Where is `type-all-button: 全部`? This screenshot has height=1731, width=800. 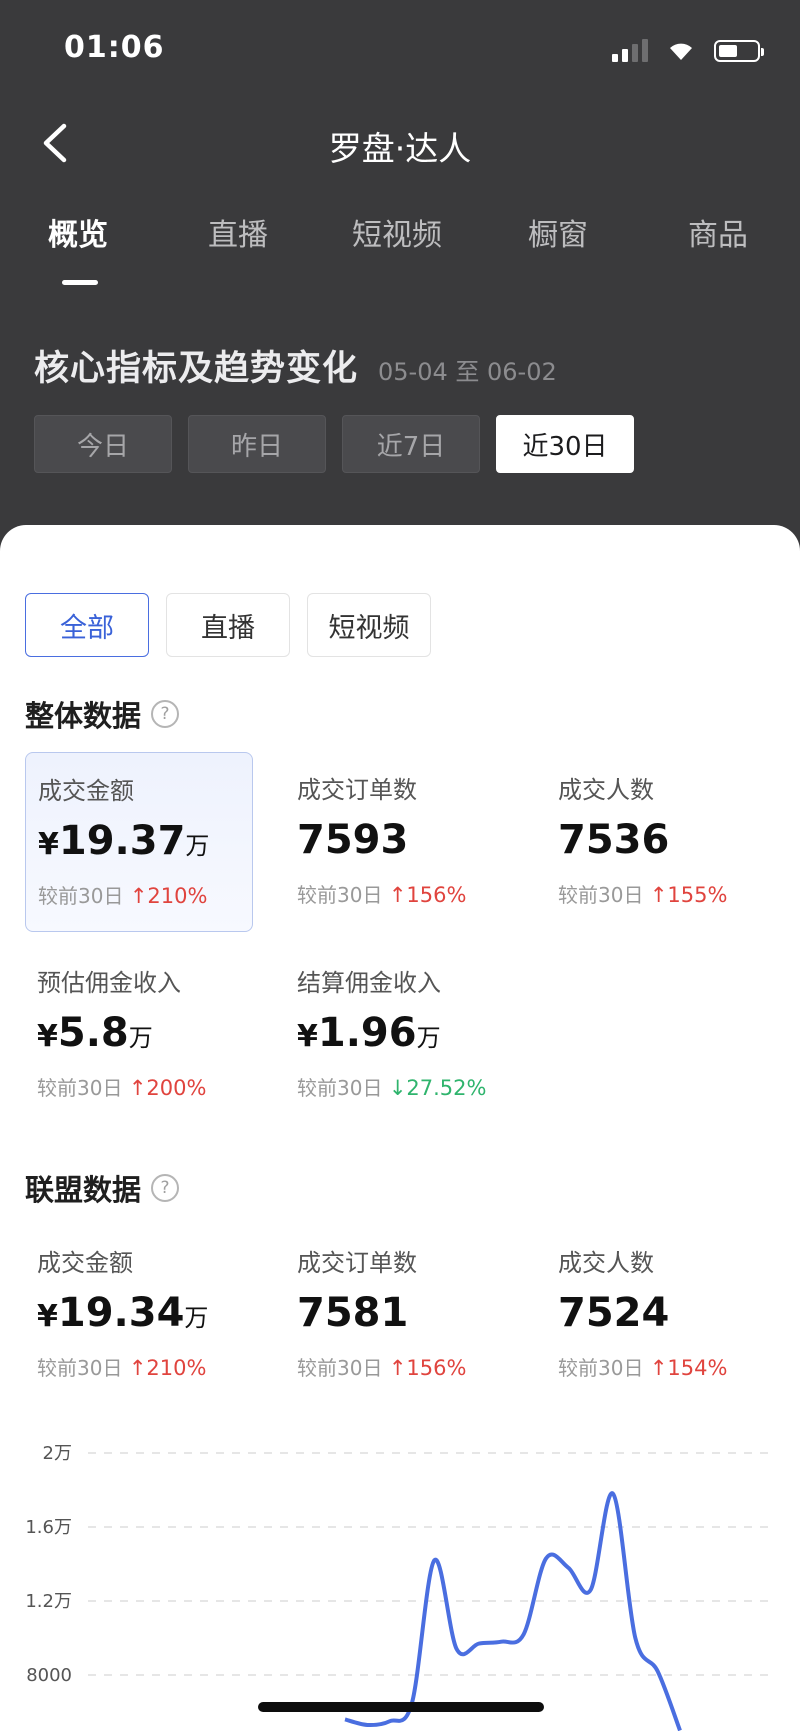 type-all-button: 全部 is located at coordinates (87, 625).